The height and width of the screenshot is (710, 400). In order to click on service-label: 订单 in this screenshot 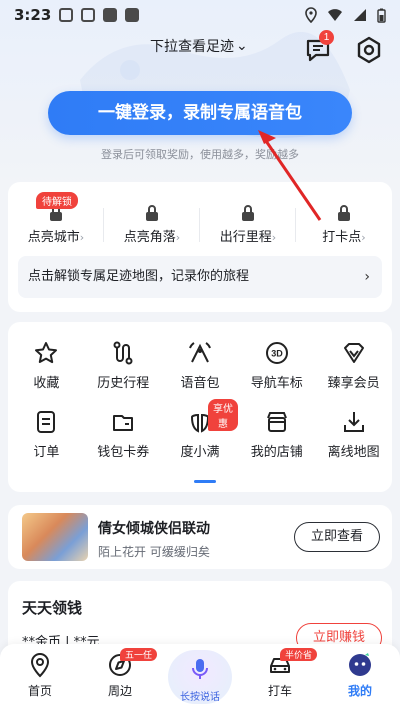, I will do `click(46, 452)`.